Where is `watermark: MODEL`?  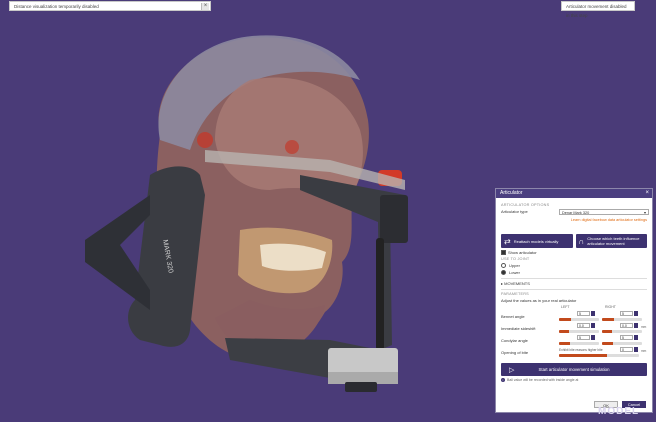 watermark: MODEL is located at coordinates (619, 411).